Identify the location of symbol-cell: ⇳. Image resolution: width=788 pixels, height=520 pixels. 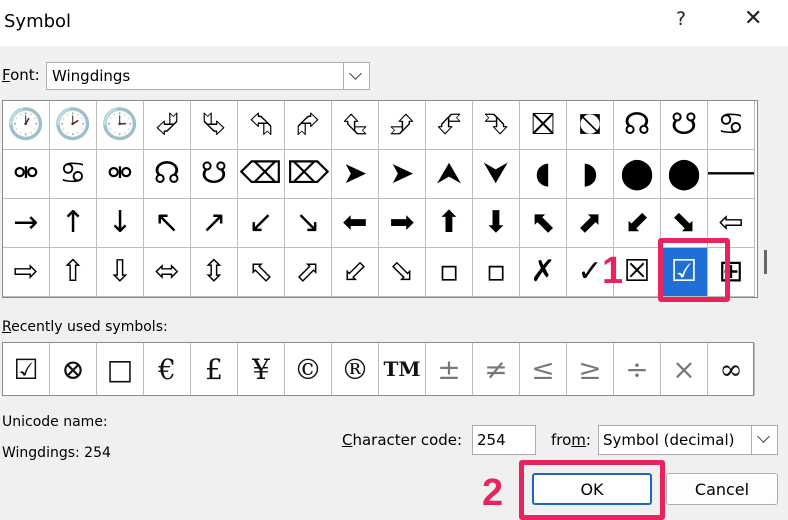
(214, 272).